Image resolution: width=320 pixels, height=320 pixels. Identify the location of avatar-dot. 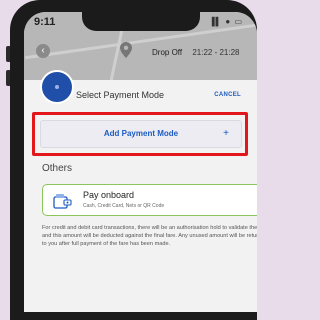
(57, 87).